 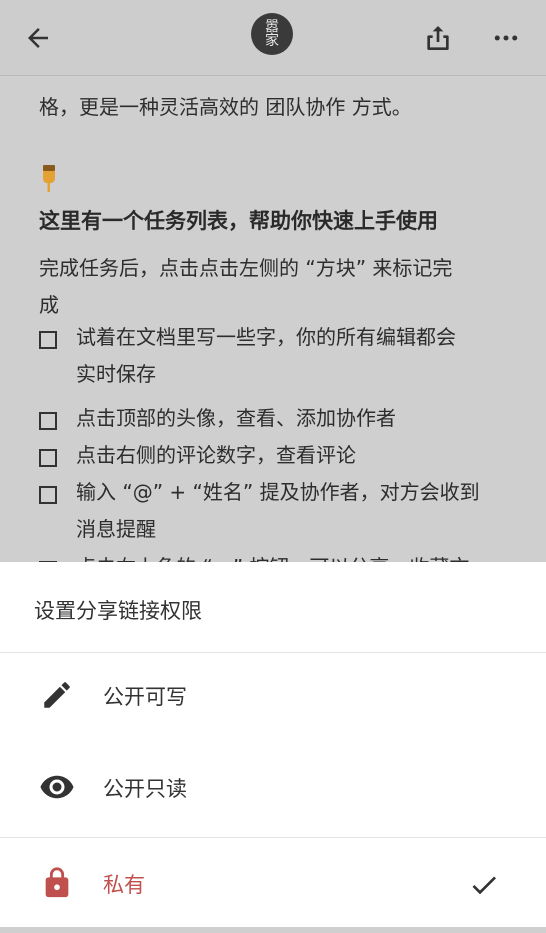 What do you see at coordinates (236, 418) in the screenshot?
I see `task-text-line-1: 点击顶部的头像，查看、添加协作者` at bounding box center [236, 418].